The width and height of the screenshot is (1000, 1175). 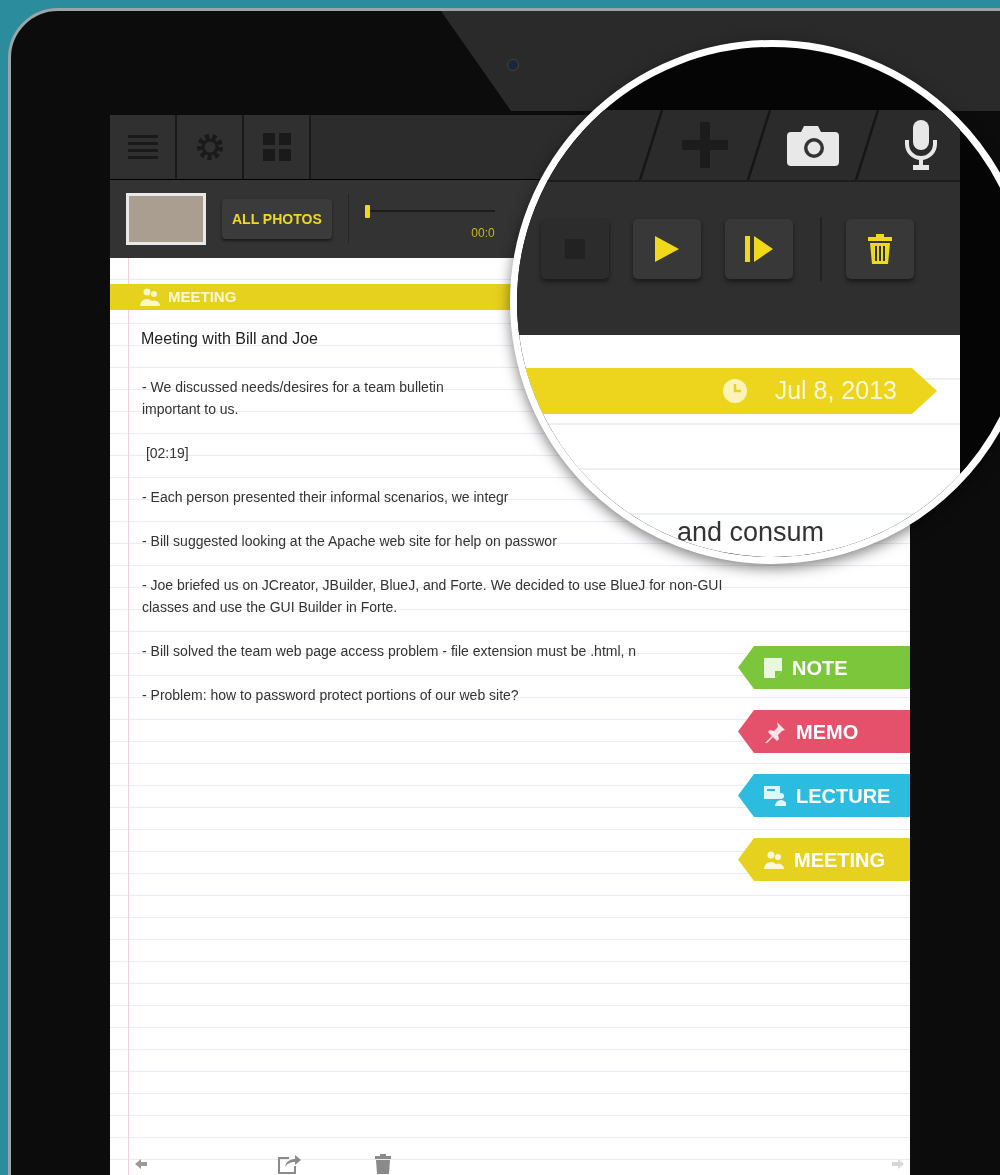 I want to click on category-tag: MEETING, so click(x=824, y=859).